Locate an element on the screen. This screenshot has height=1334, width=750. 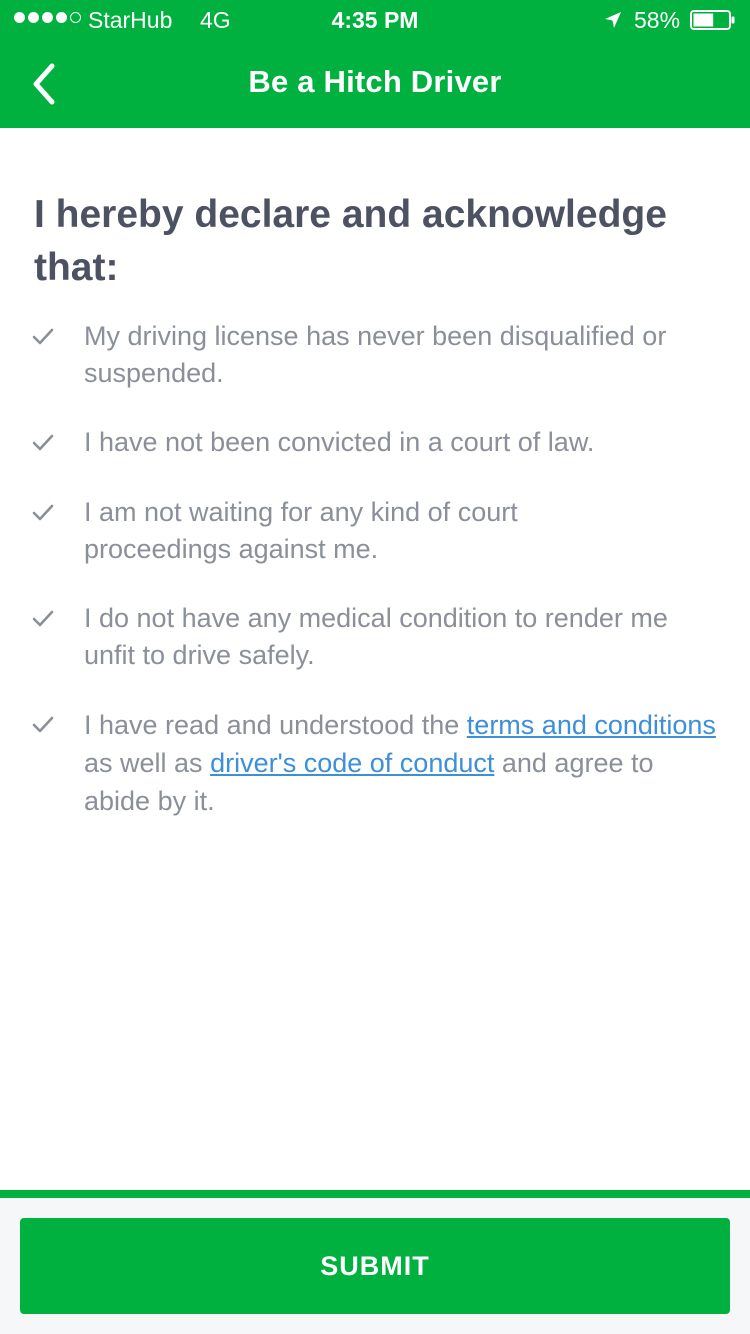
location-arrow-icon is located at coordinates (613, 20).